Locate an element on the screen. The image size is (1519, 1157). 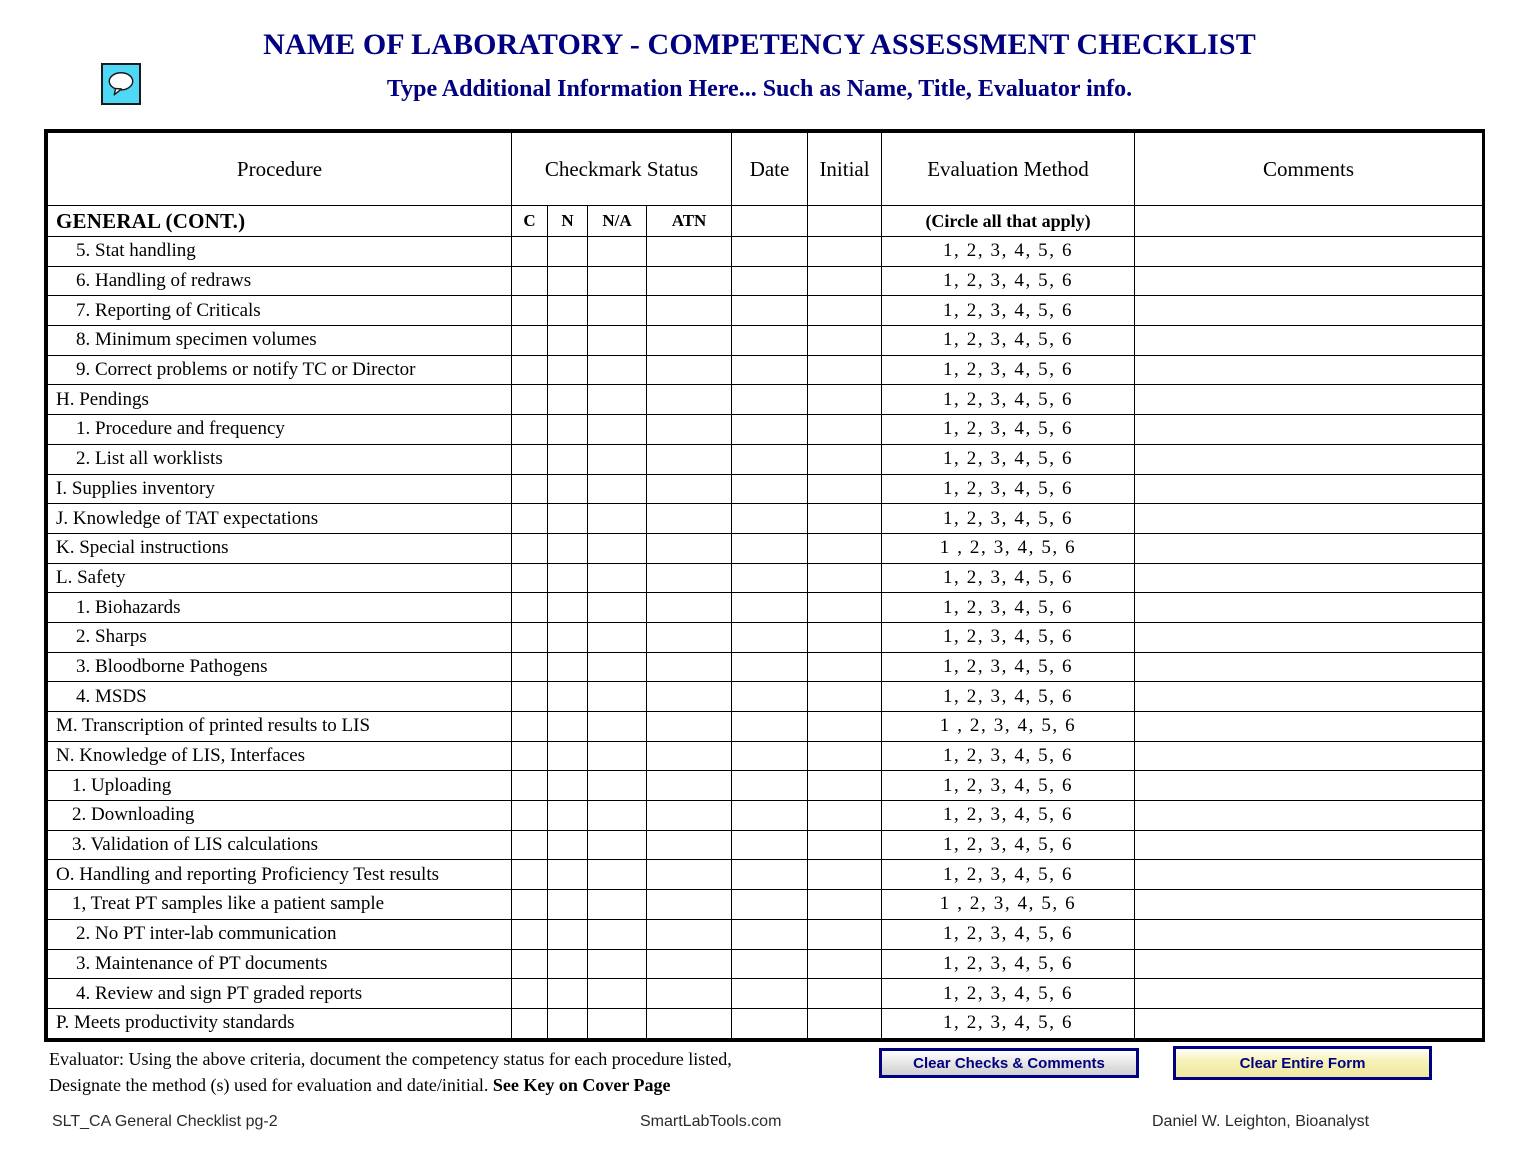
clear-entire-form-button: Clear Entire Form is located at coordinates (1302, 1063).